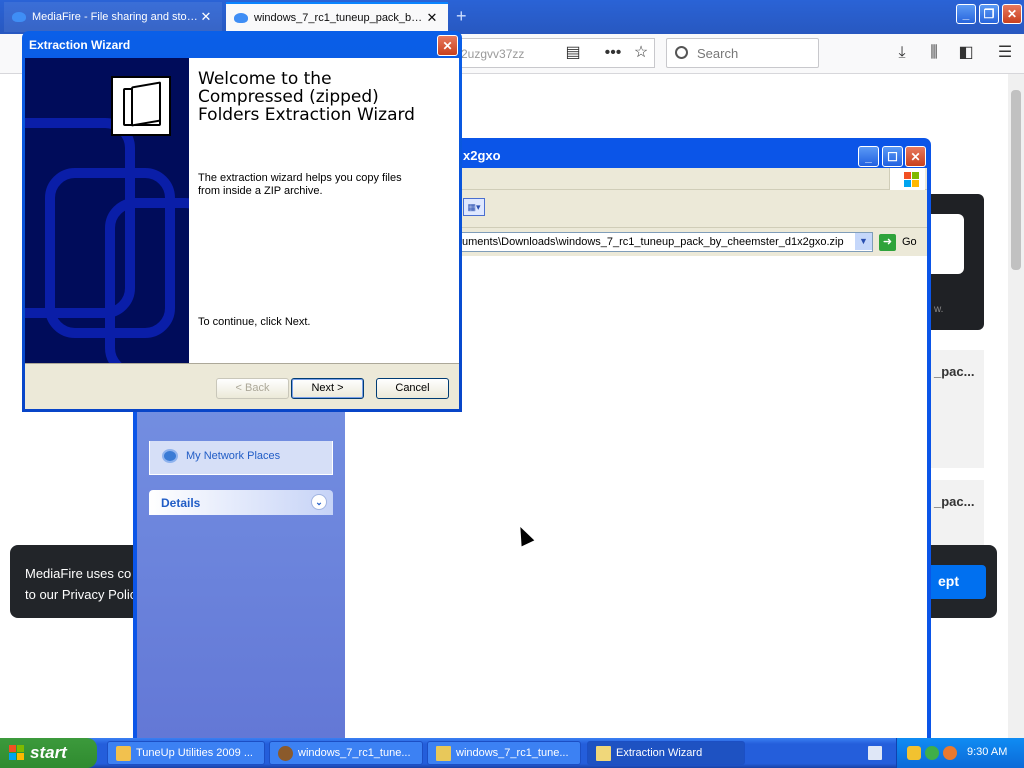 The image size is (1024, 768). What do you see at coordinates (285, 753) in the screenshot?
I see `browser-icon` at bounding box center [285, 753].